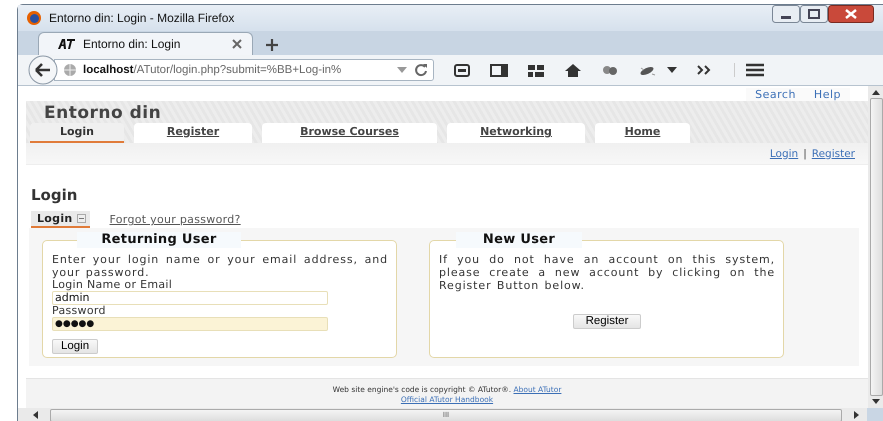 The image size is (883, 421). Describe the element at coordinates (34, 18) in the screenshot. I see `firefox-logo-icon` at that location.